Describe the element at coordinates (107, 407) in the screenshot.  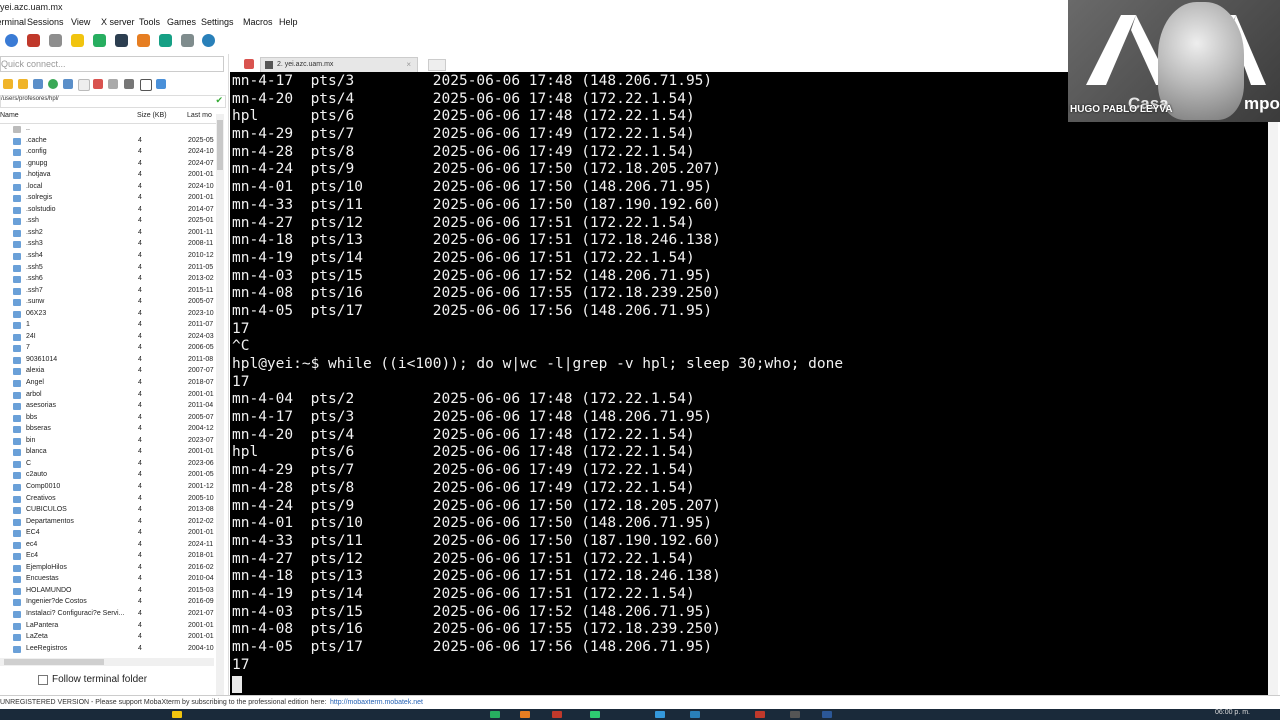
I see `file-row: asesorias 4 2011-04` at that location.